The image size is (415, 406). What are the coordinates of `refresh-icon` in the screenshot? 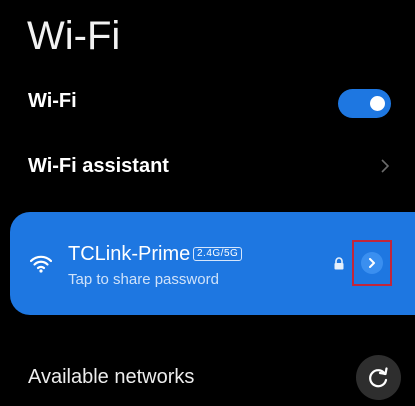 It's located at (378, 377).